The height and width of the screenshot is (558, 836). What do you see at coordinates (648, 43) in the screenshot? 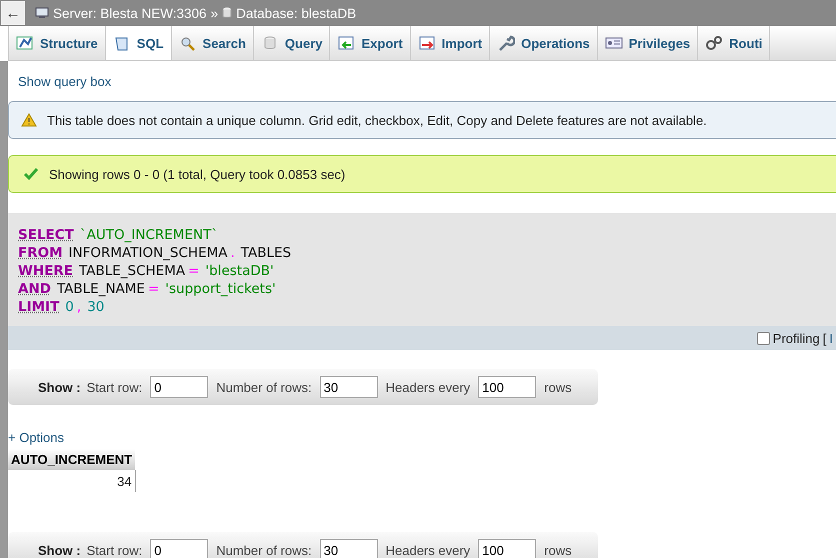
I see `tab: Privileges` at bounding box center [648, 43].